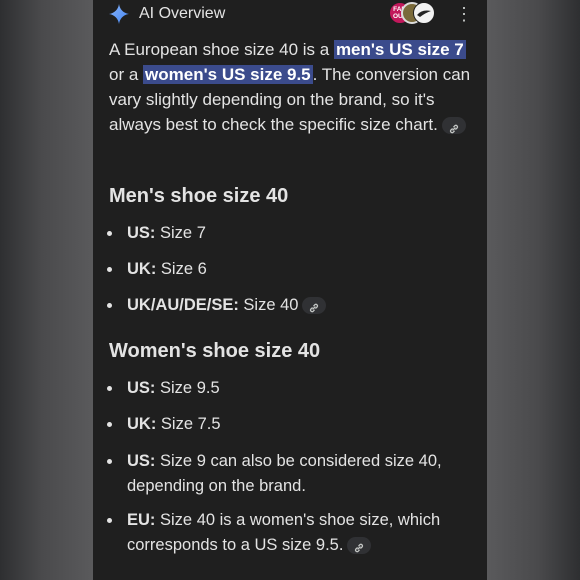  Describe the element at coordinates (183, 305) in the screenshot. I see `item-label: UK/AU/DE/SE:` at that location.